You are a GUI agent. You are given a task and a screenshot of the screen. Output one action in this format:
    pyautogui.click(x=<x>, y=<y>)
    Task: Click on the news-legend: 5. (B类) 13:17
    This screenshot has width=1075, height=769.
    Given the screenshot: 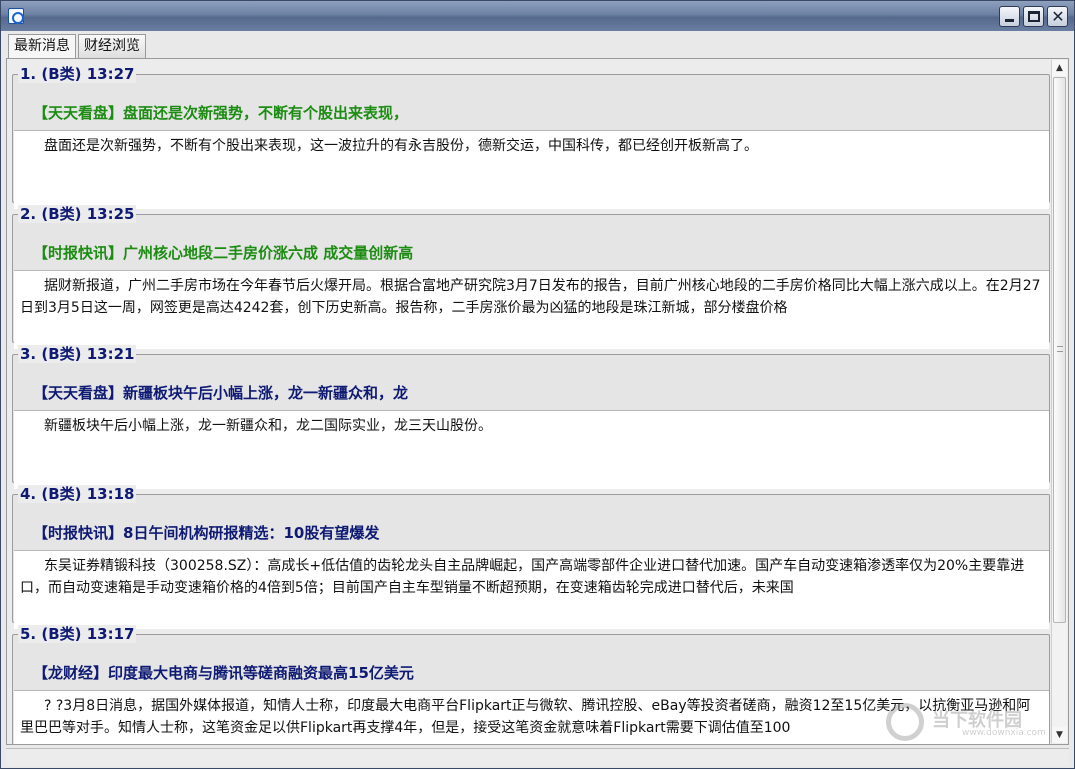 What is the action you would take?
    pyautogui.click(x=77, y=634)
    